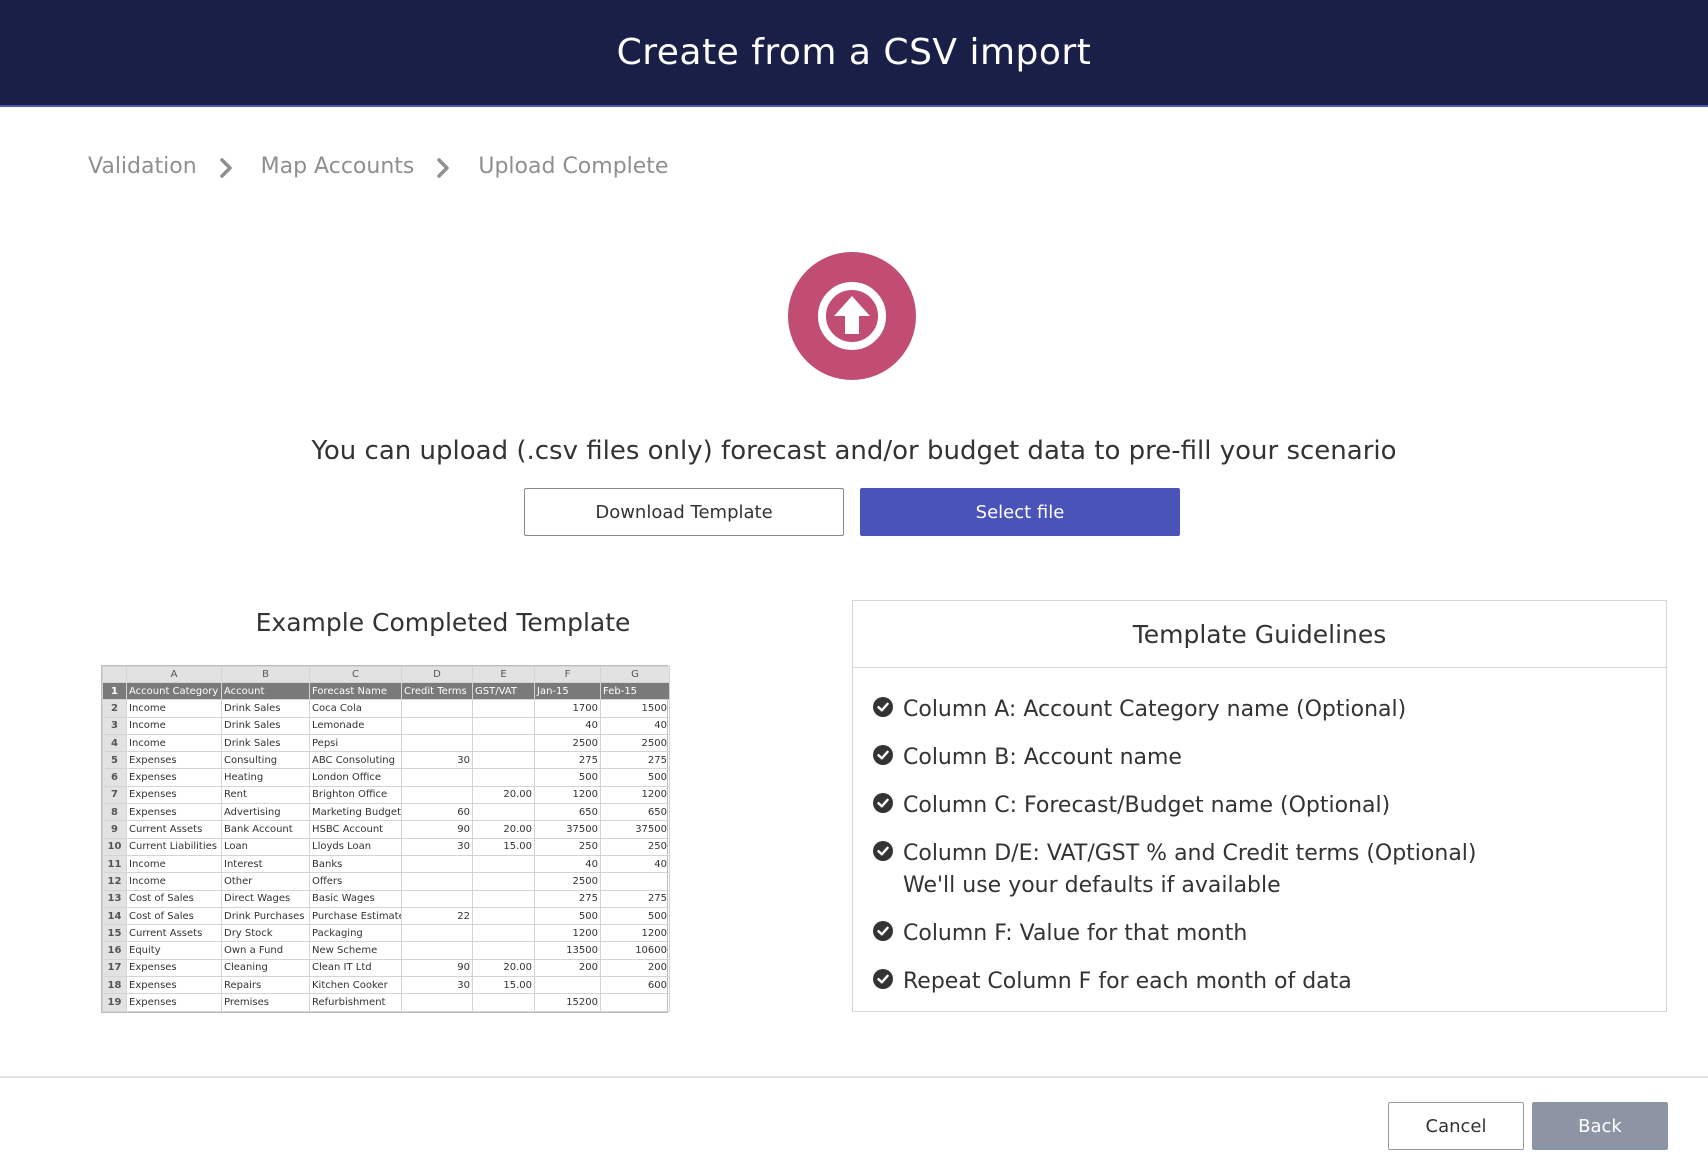 This screenshot has height=1168, width=1708. I want to click on spreadsheet-row-number: 13, so click(114, 898).